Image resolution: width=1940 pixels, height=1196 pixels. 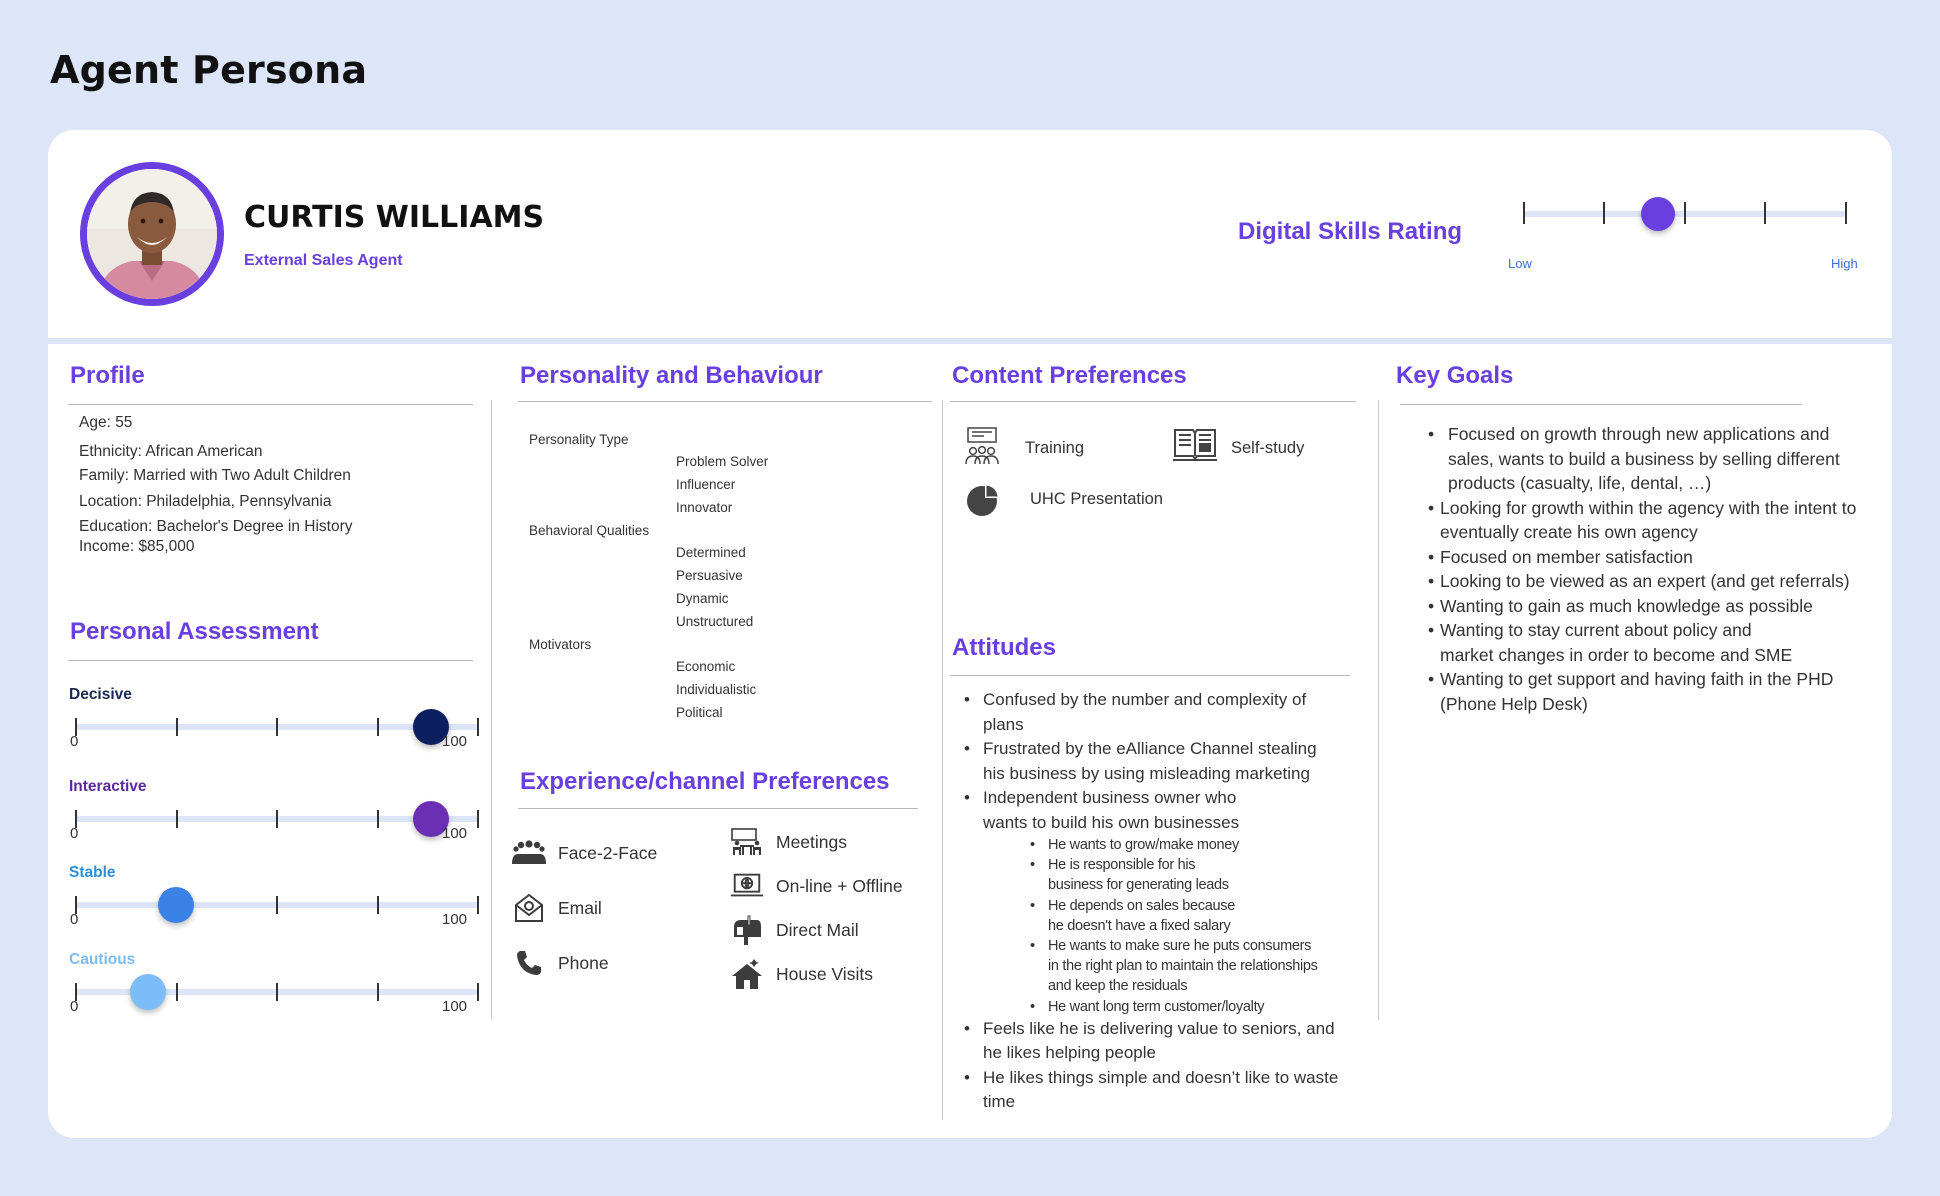 What do you see at coordinates (1122, 865) in the screenshot?
I see `attitude-sub-line: He is responsible for his` at bounding box center [1122, 865].